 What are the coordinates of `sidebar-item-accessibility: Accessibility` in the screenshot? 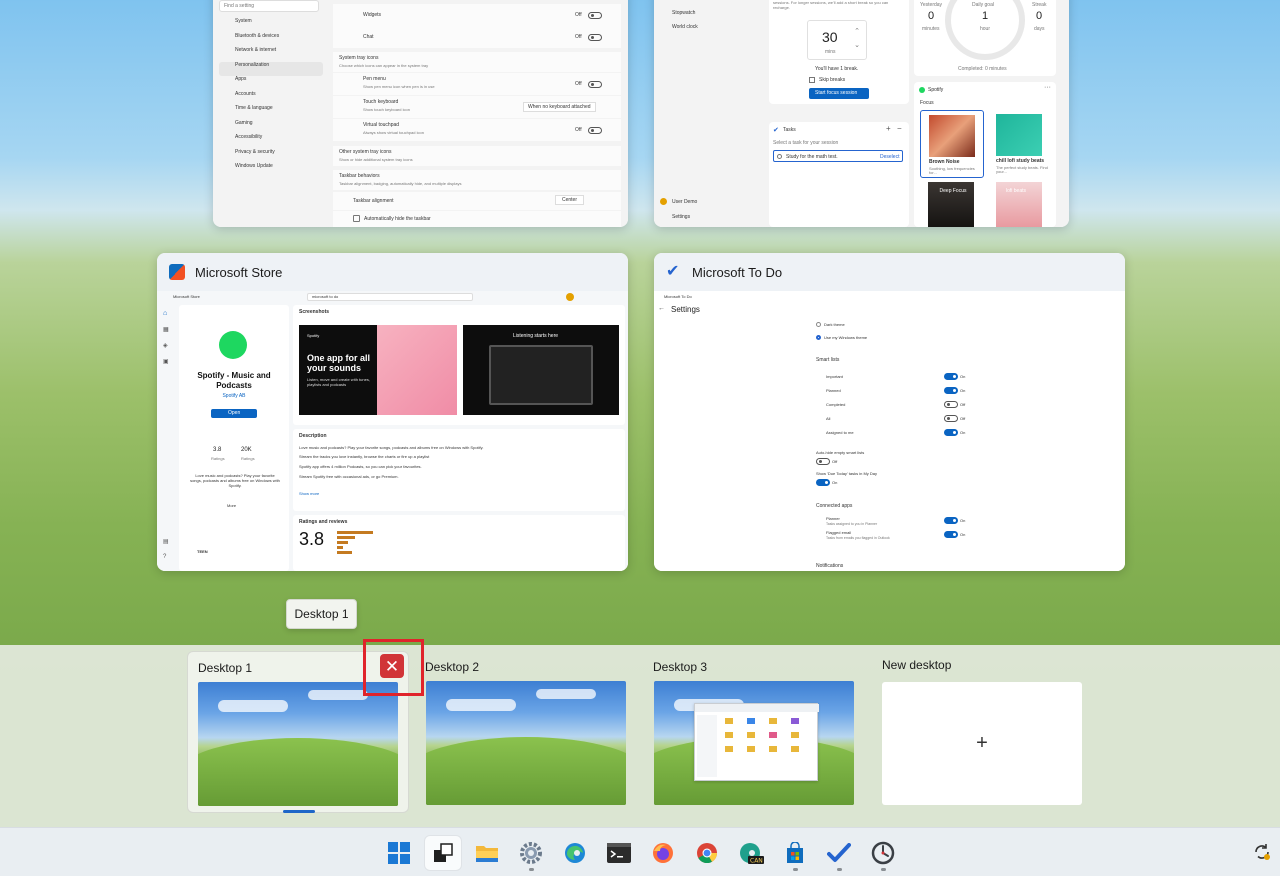 It's located at (271, 141).